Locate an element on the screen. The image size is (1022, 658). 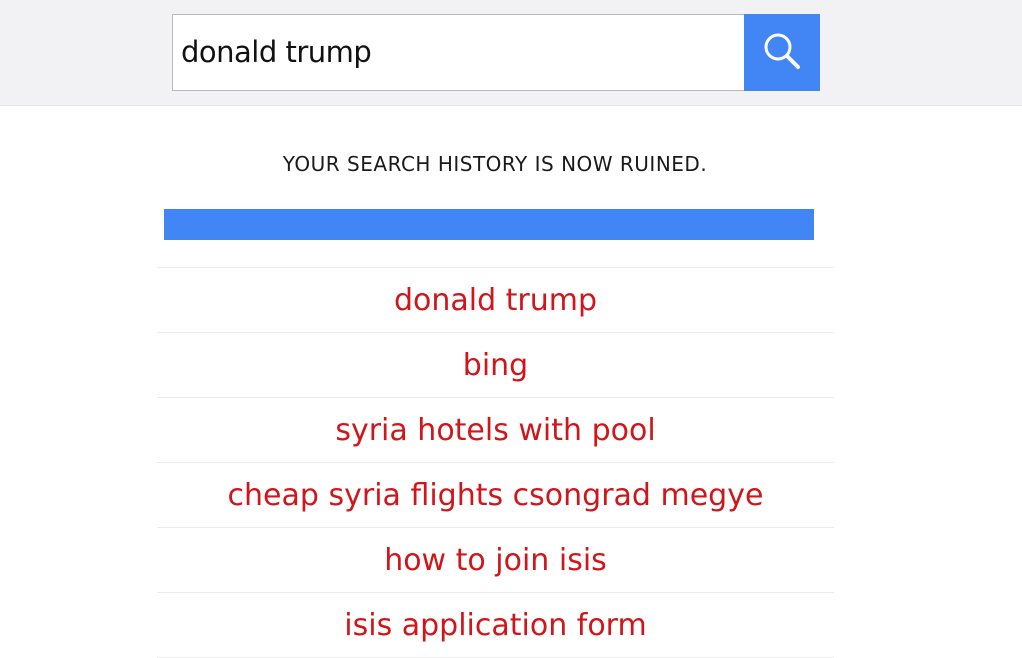
result-item: bing is located at coordinates (495, 365).